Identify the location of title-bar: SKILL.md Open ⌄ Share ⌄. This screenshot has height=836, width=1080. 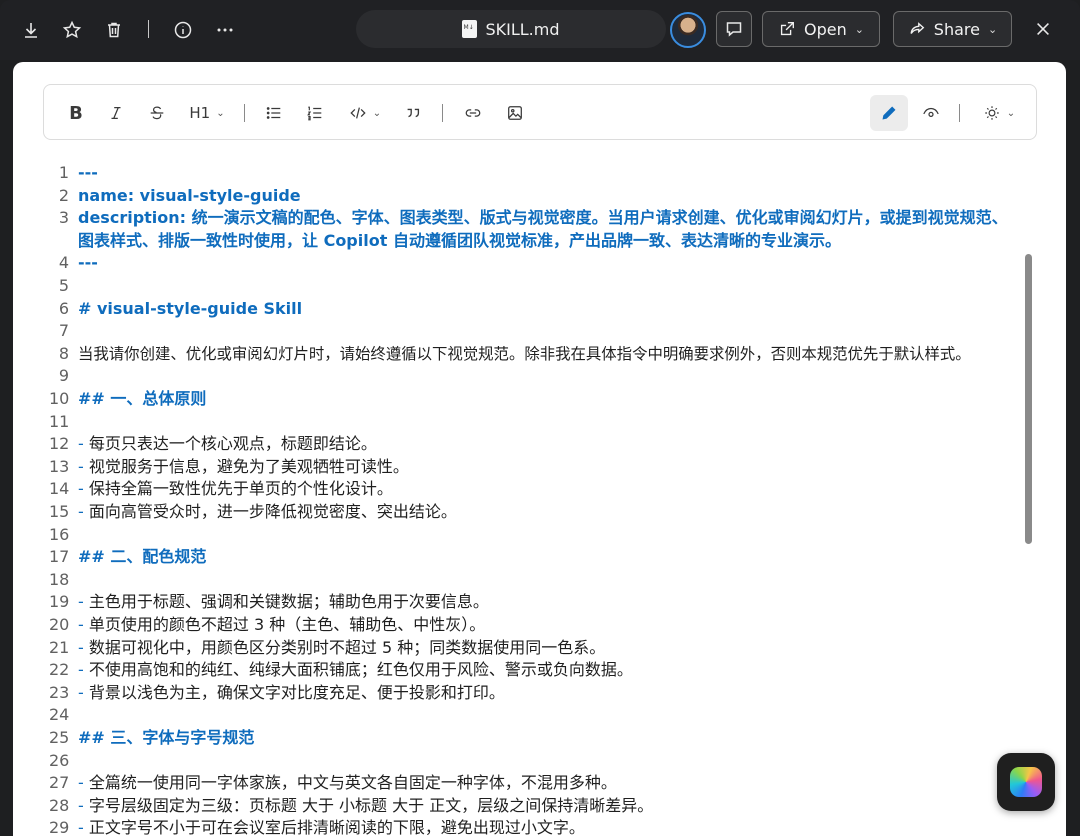
(540, 30).